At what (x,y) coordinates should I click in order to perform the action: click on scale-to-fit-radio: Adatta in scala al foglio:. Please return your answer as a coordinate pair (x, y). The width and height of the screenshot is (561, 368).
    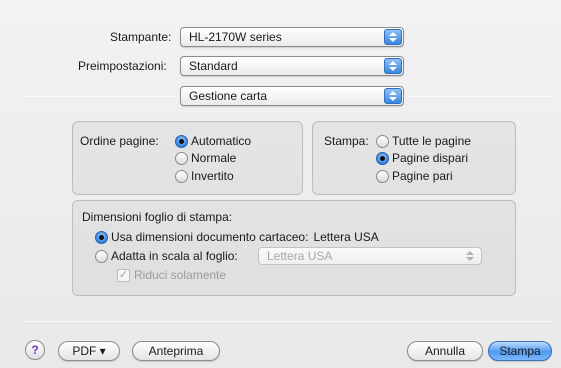
    Looking at the image, I should click on (166, 256).